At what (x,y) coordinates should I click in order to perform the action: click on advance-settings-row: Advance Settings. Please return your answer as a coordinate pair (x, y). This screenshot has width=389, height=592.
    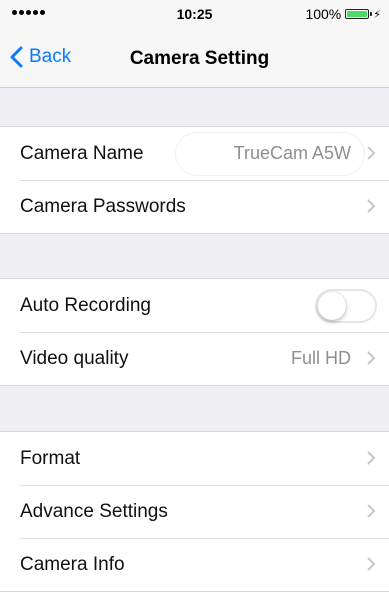
    Looking at the image, I should click on (194, 511).